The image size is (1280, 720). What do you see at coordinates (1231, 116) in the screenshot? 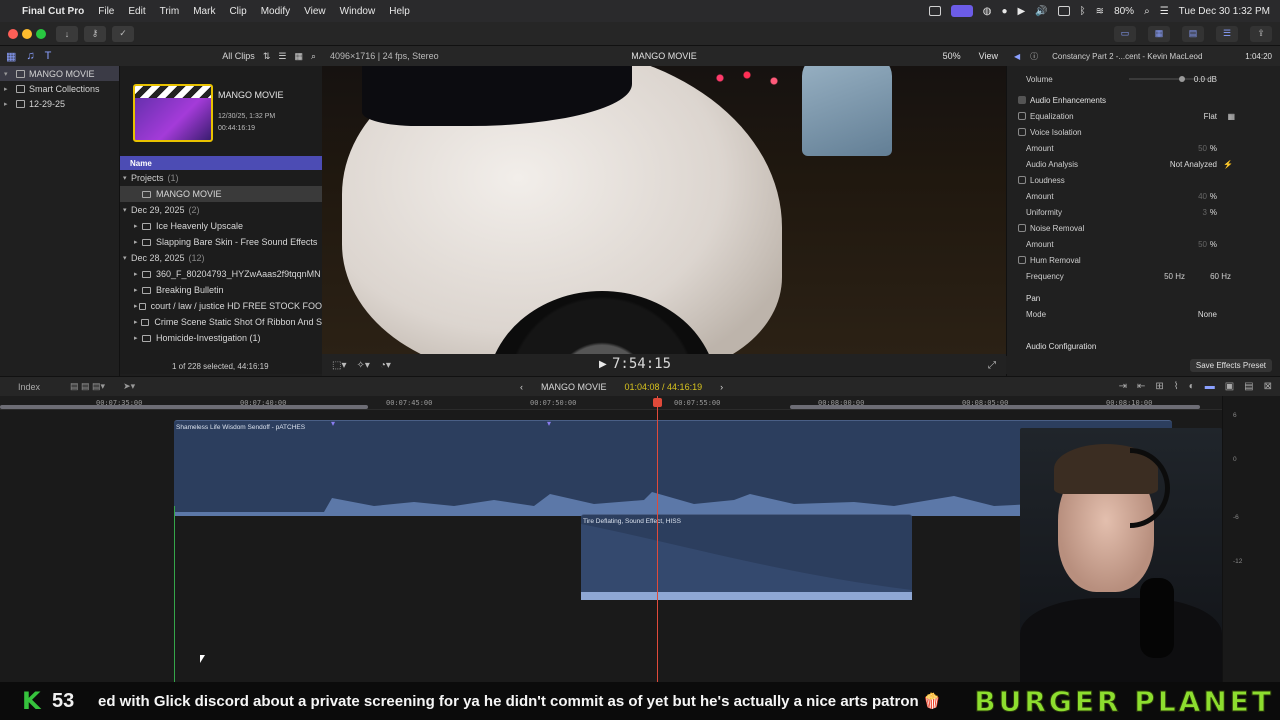
I see `eq-graph-icon: ▦` at bounding box center [1231, 116].